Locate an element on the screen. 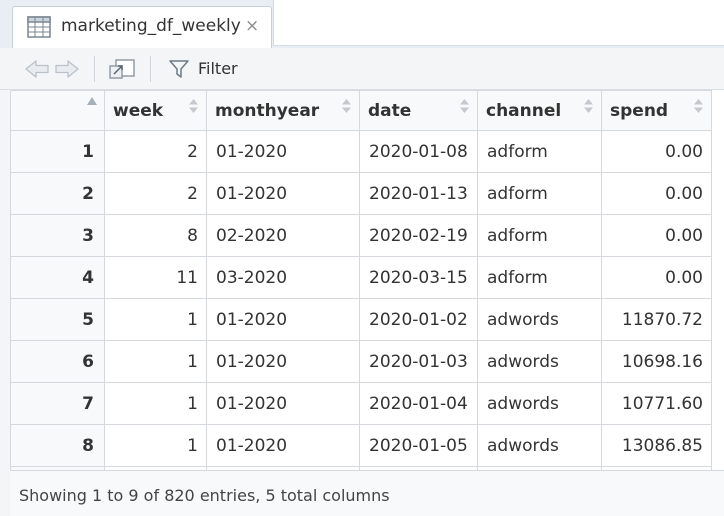 The image size is (724, 516). column-header-channel: channel is located at coordinates (539, 110).